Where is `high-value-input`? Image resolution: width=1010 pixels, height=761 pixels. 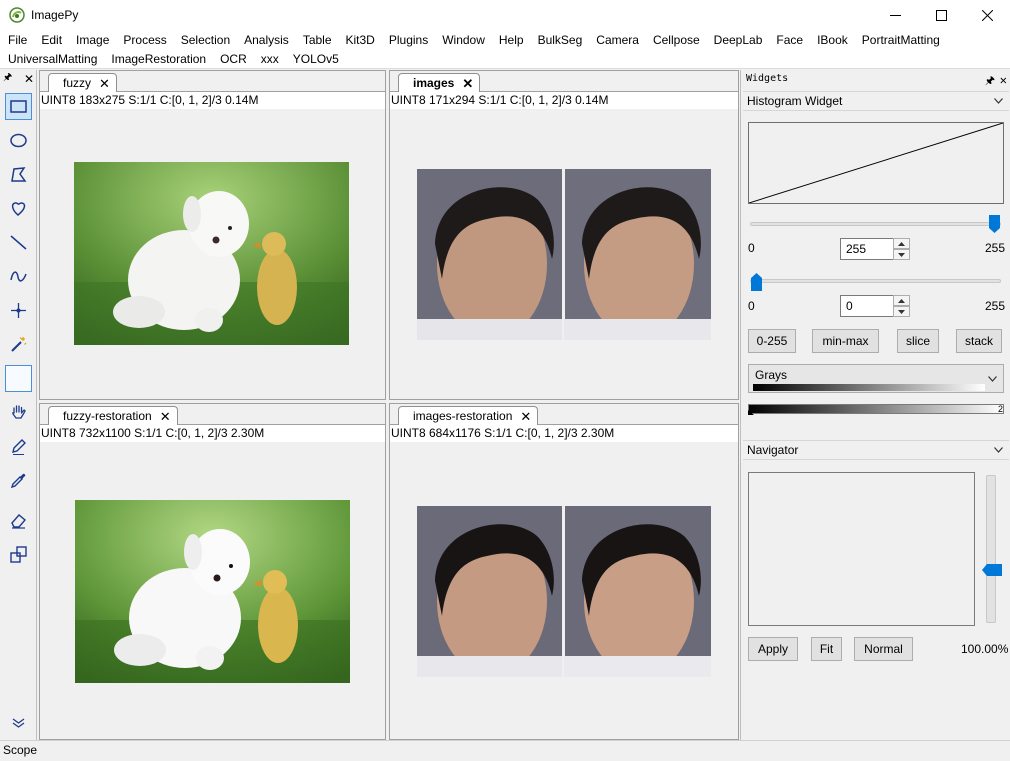
high-value-input is located at coordinates (866, 249).